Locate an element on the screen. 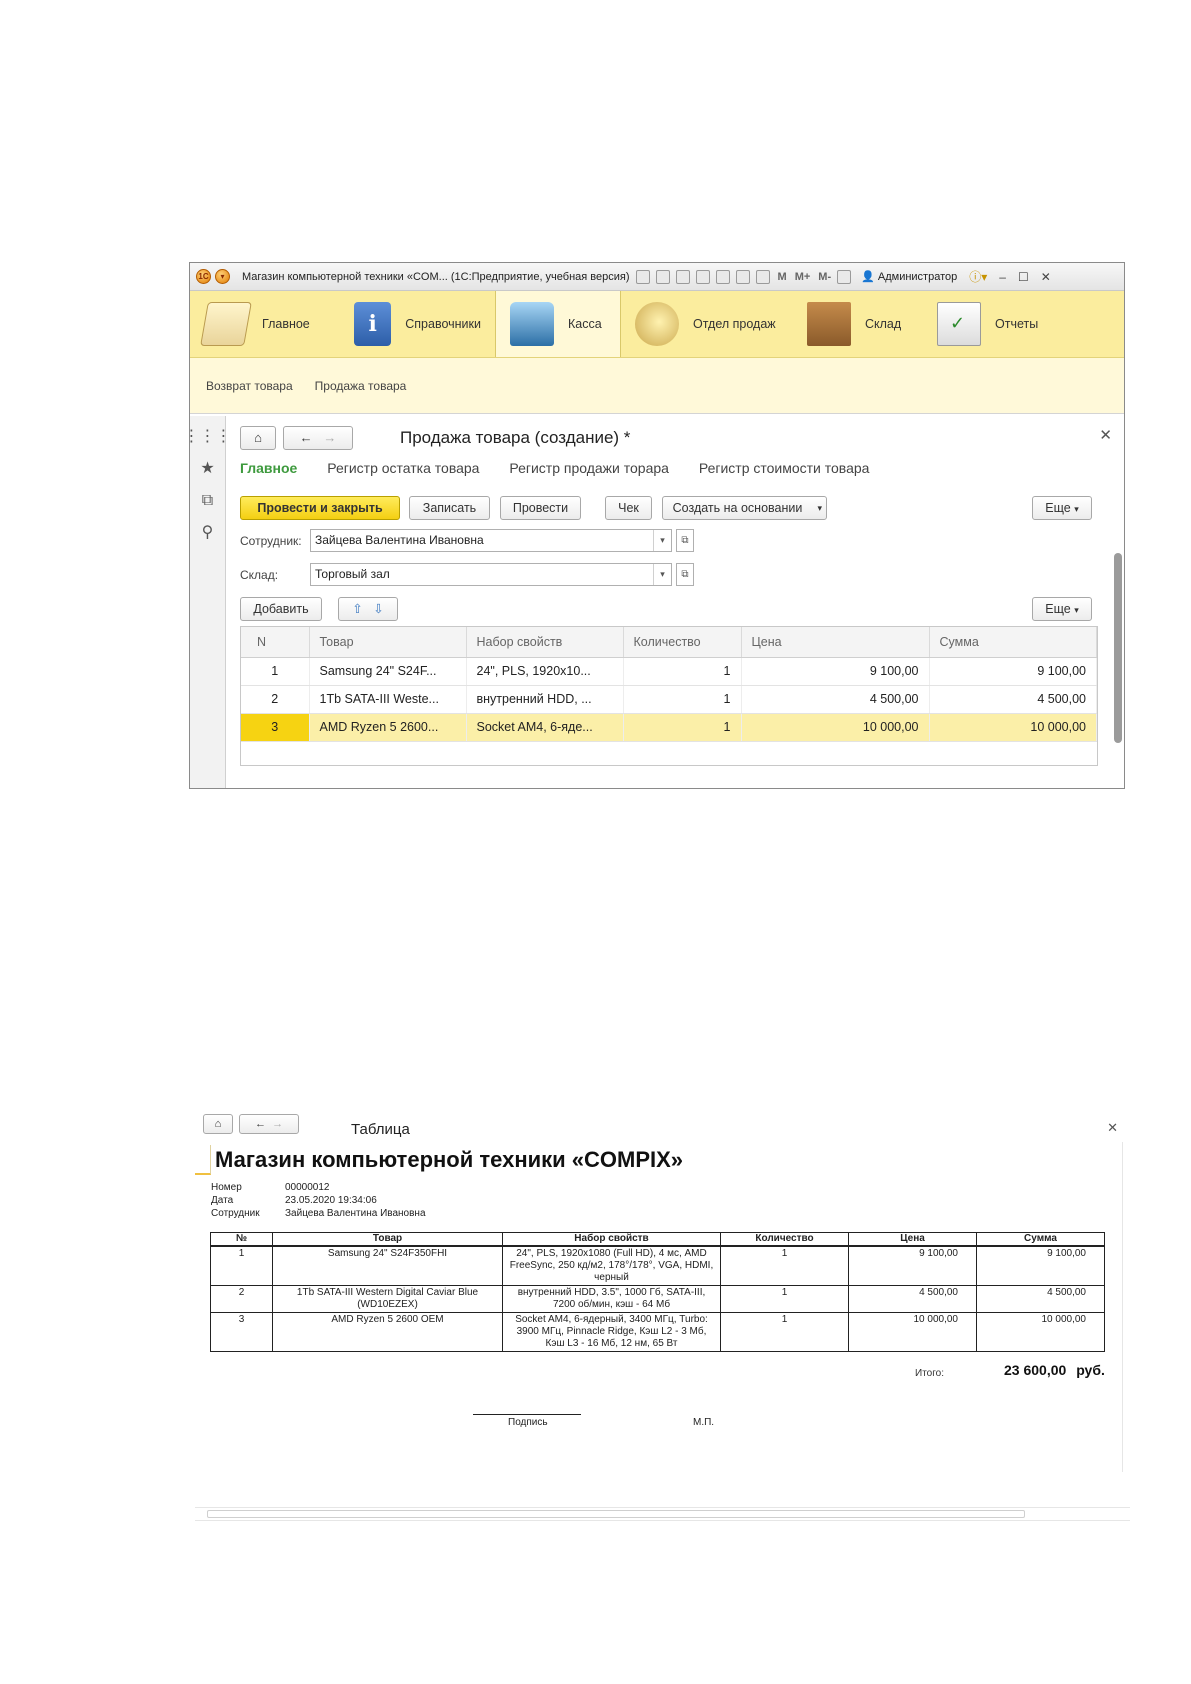 This screenshot has height=1684, width=1191. section-main: Главное is located at coordinates (265, 324).